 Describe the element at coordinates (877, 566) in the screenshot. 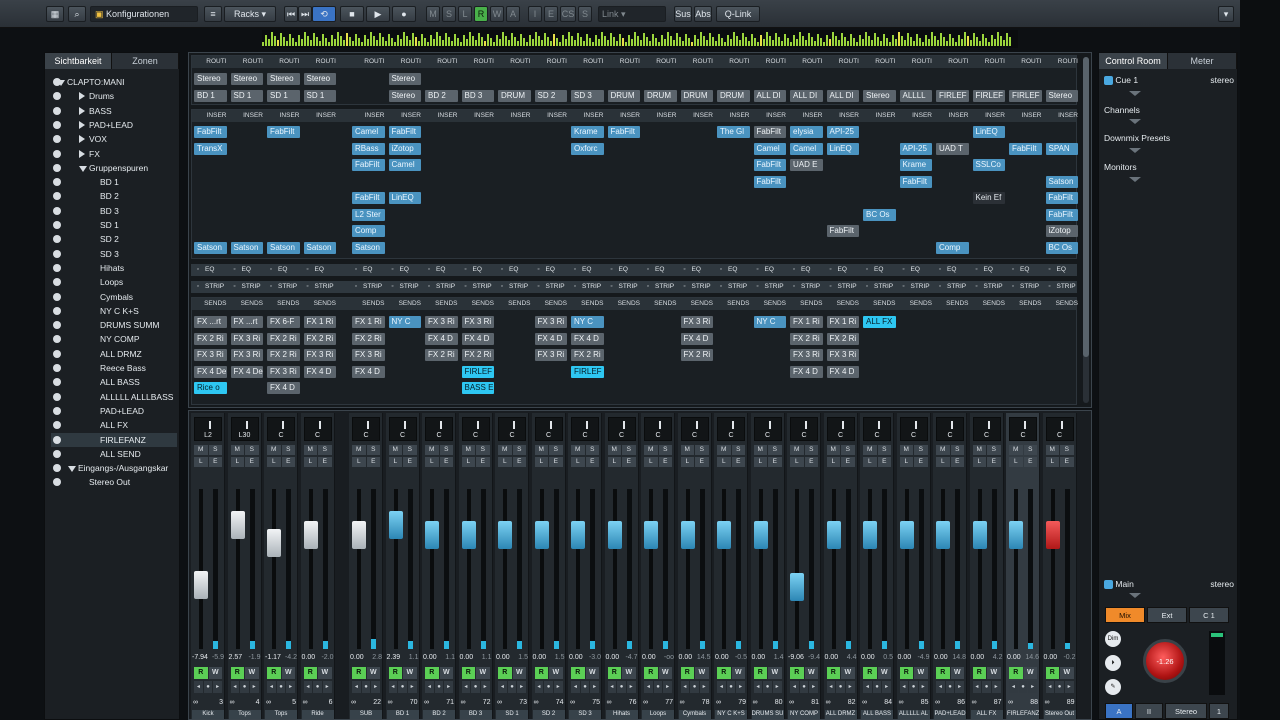

I see `channel-strip: C M S L E 0.00 0.5 R W ◂ ● ▸ ∞ 84 ALL BASS` at that location.